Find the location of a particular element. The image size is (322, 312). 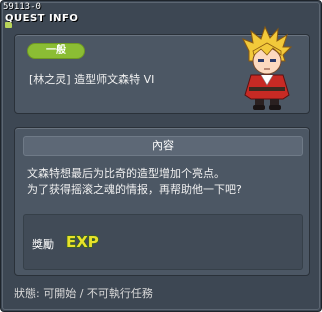

quest-status: 狀態: 可開始 / 不可執行任務 is located at coordinates (83, 293).